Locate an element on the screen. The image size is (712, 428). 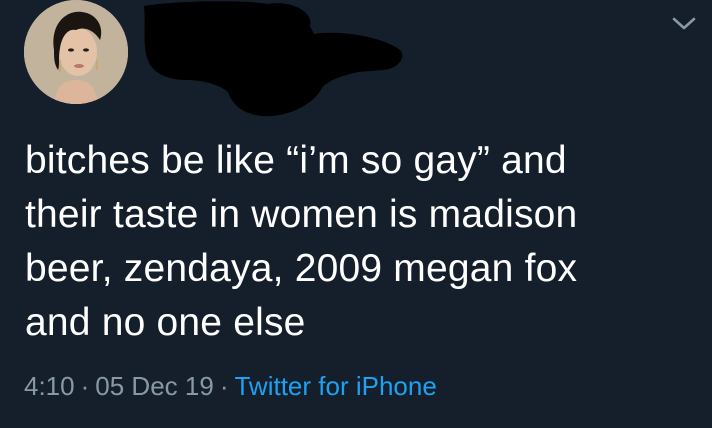
chevron-down-icon is located at coordinates (684, 23).